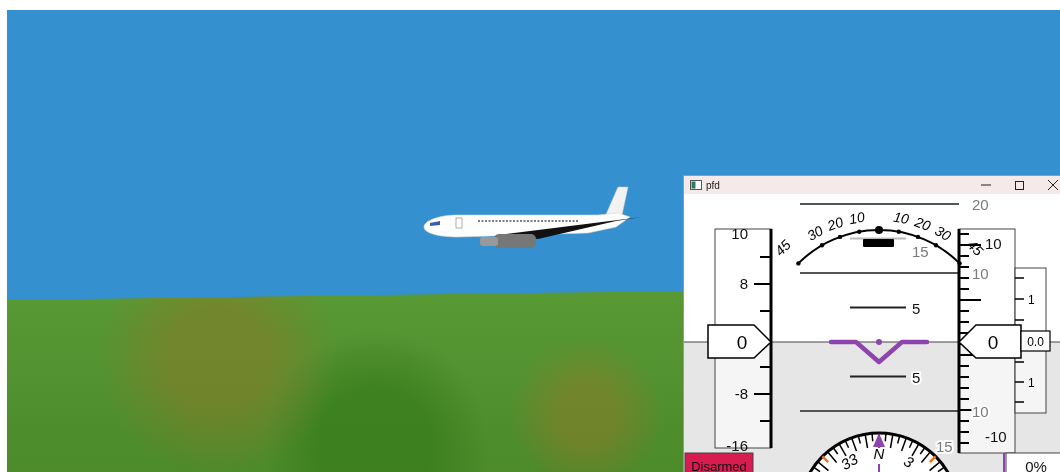 This screenshot has width=1060, height=472. I want to click on maximize-icon, so click(1019, 185).